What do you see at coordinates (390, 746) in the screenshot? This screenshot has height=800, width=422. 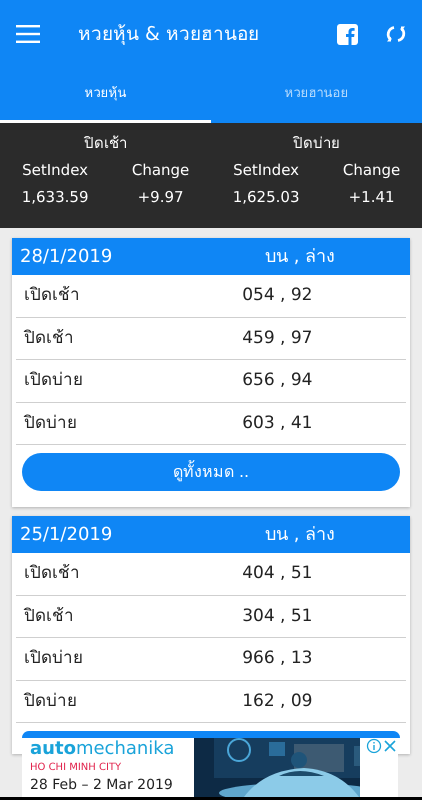 I see `close-icon` at bounding box center [390, 746].